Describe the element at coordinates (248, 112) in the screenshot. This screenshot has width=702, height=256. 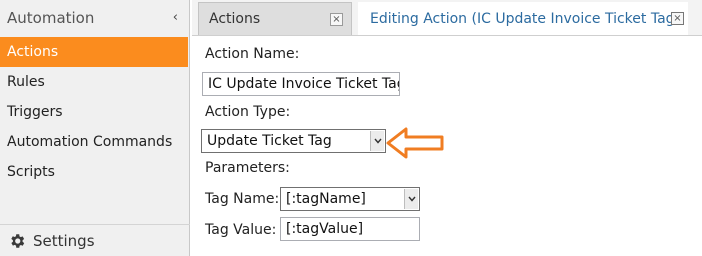
I see `action-type-label: Action Type:` at that location.